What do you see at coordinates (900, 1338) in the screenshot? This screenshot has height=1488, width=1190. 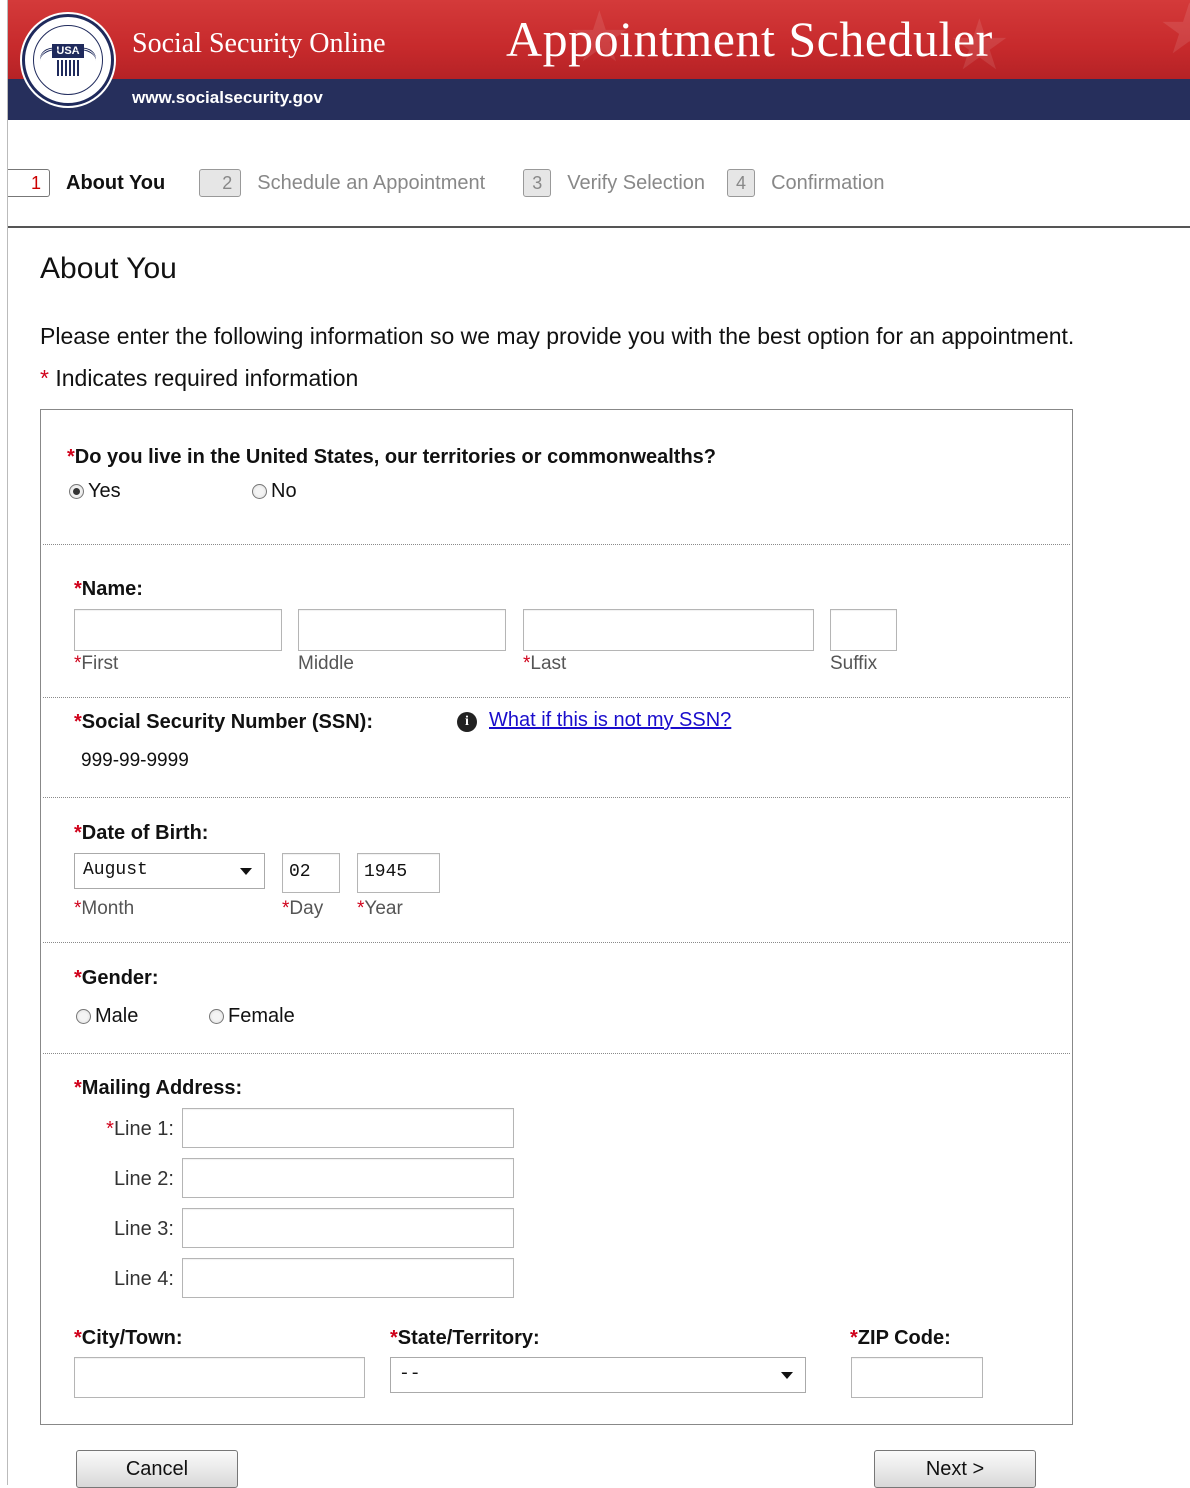 I see `zip-label: *ZIP Code:` at bounding box center [900, 1338].